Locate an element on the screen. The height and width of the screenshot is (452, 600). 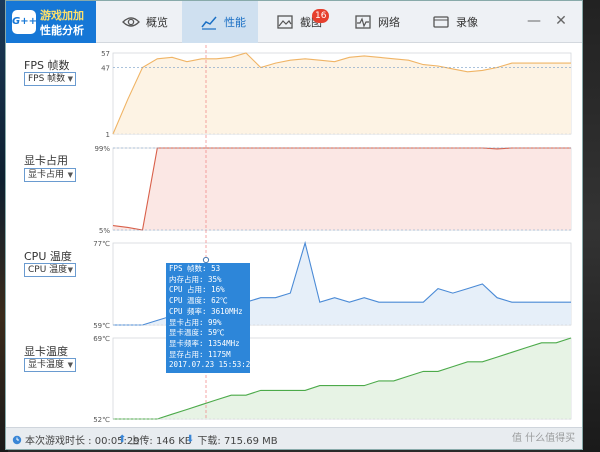
fps-panel-label: FPS 帧数 is located at coordinates (47, 65).